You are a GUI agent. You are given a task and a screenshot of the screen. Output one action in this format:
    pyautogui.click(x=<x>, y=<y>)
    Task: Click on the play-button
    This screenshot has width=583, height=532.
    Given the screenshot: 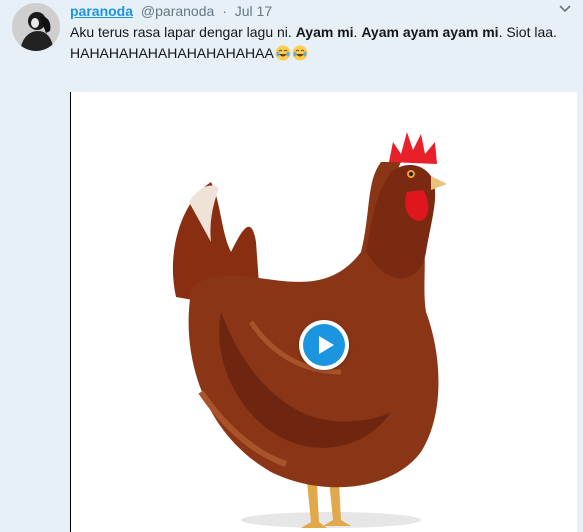 What is the action you would take?
    pyautogui.click(x=324, y=345)
    